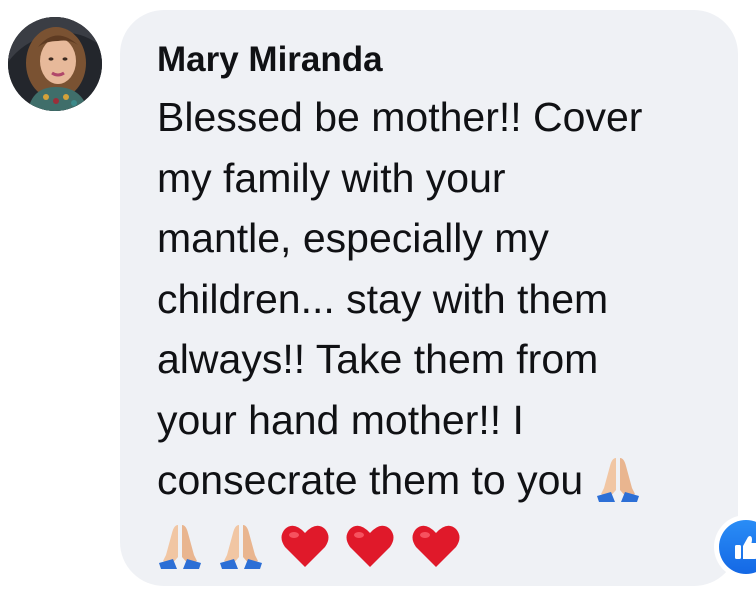  What do you see at coordinates (353, 238) in the screenshot?
I see `comment-line: mantle, especially my` at bounding box center [353, 238].